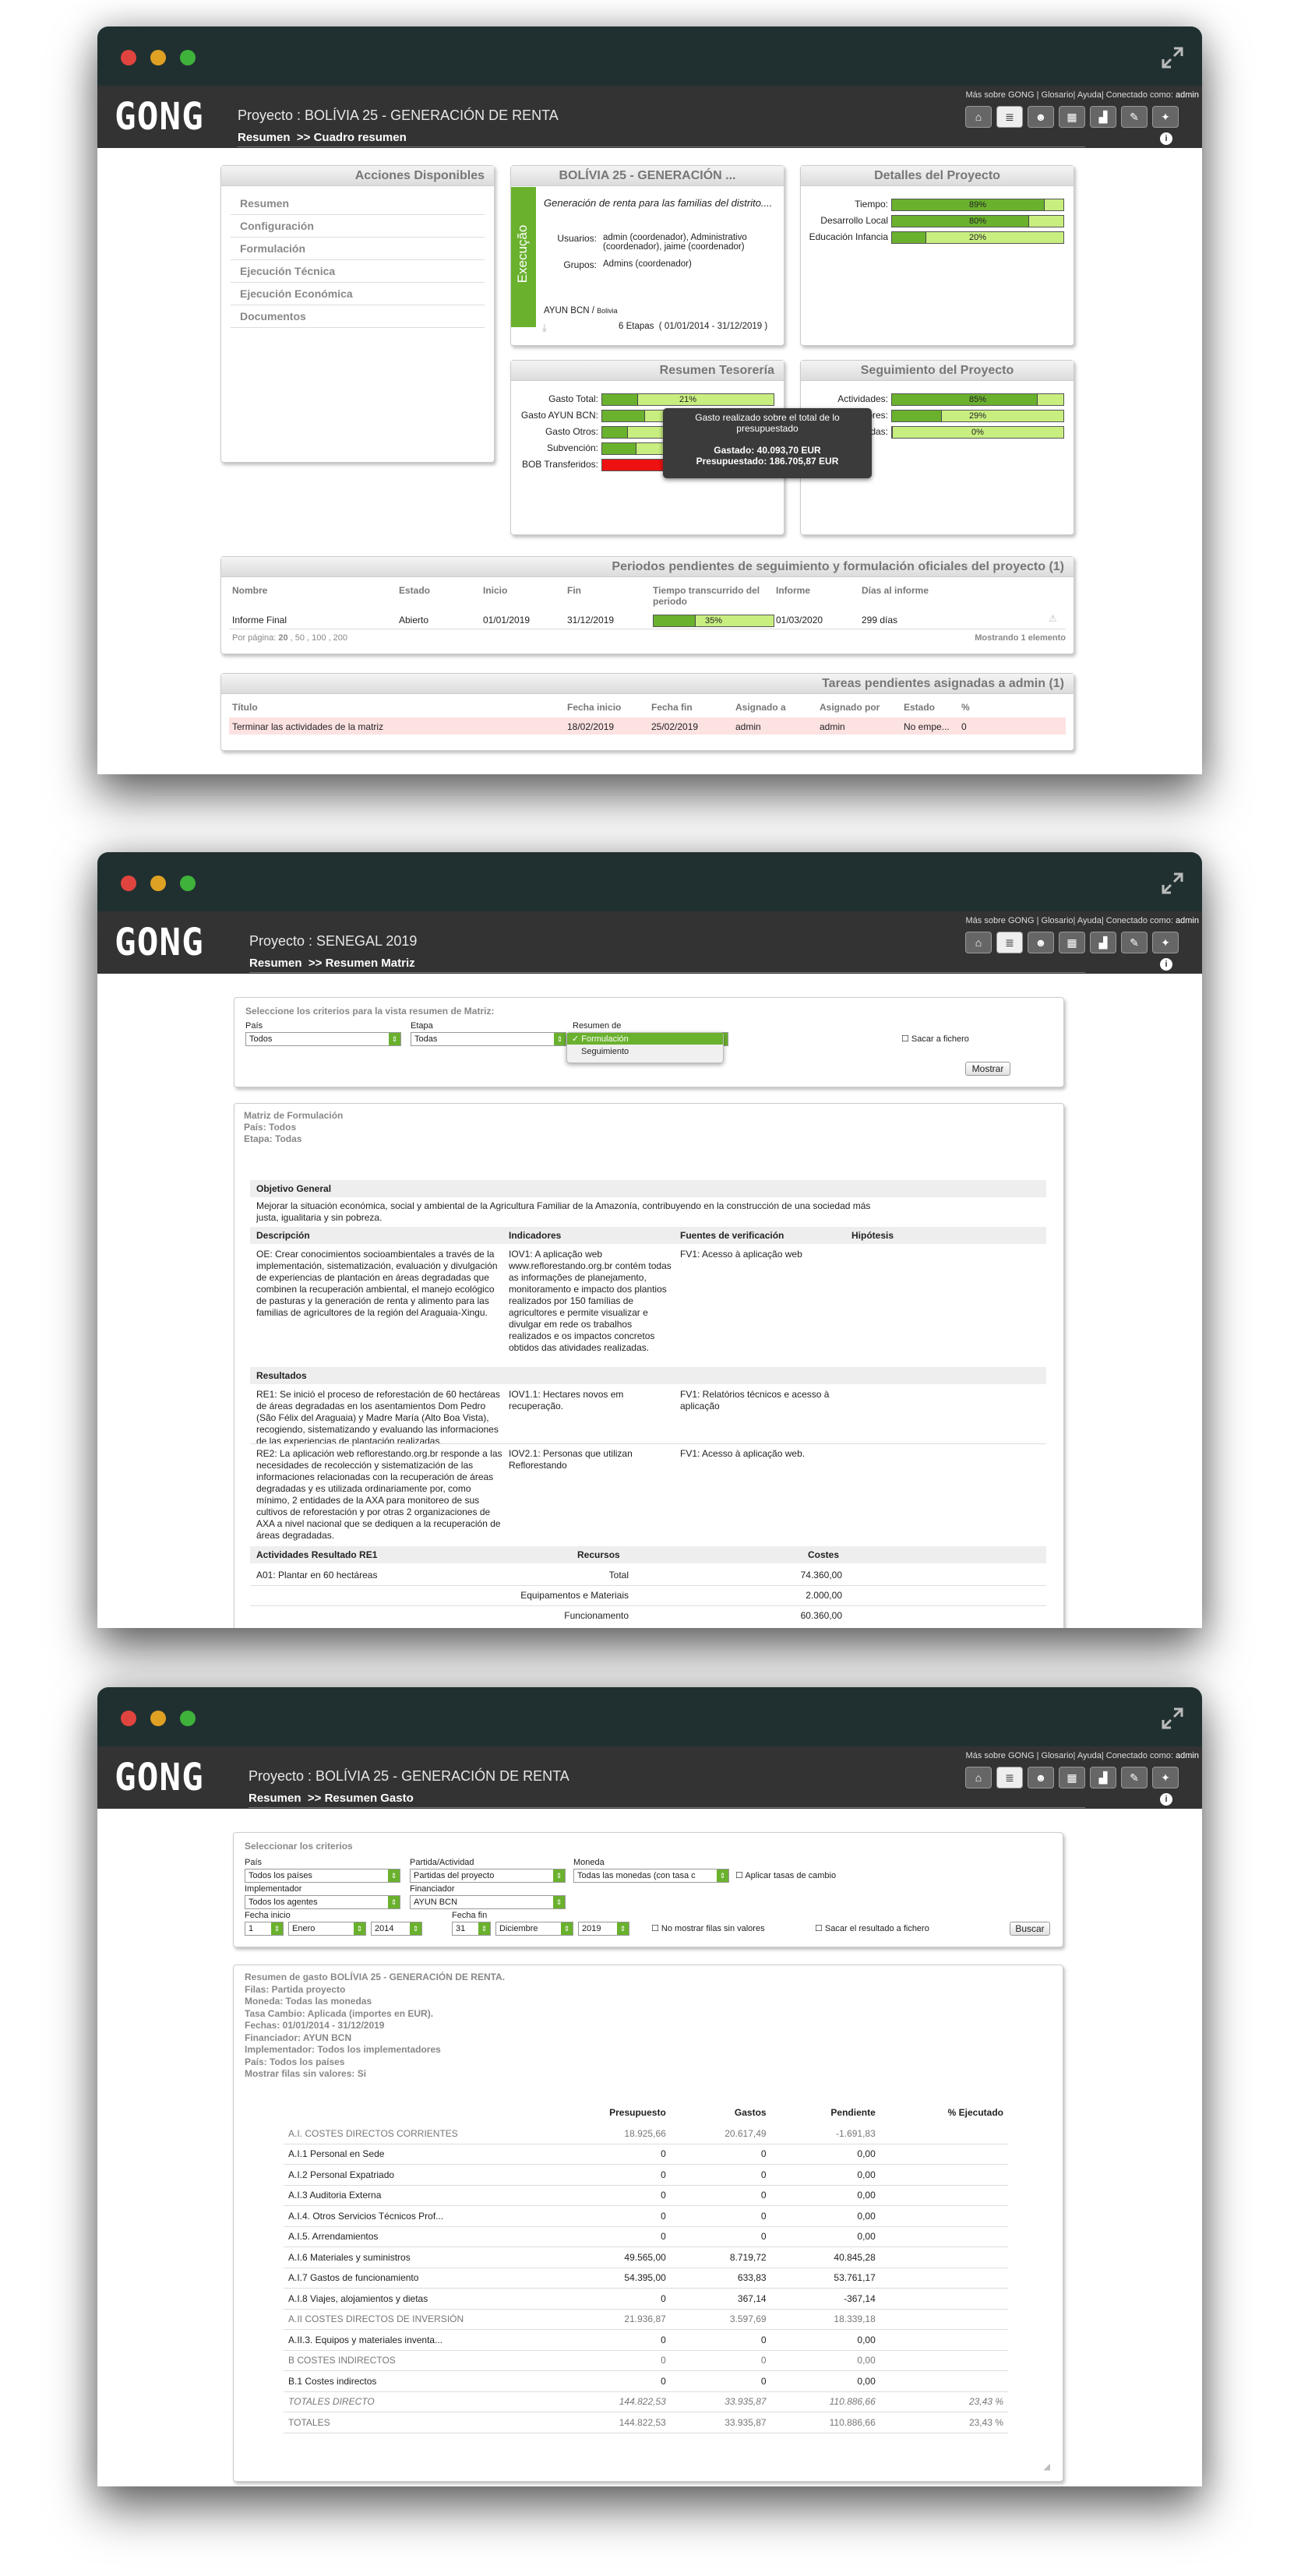  What do you see at coordinates (438, 590) in the screenshot?
I see `periodos-col-header: Estado` at bounding box center [438, 590].